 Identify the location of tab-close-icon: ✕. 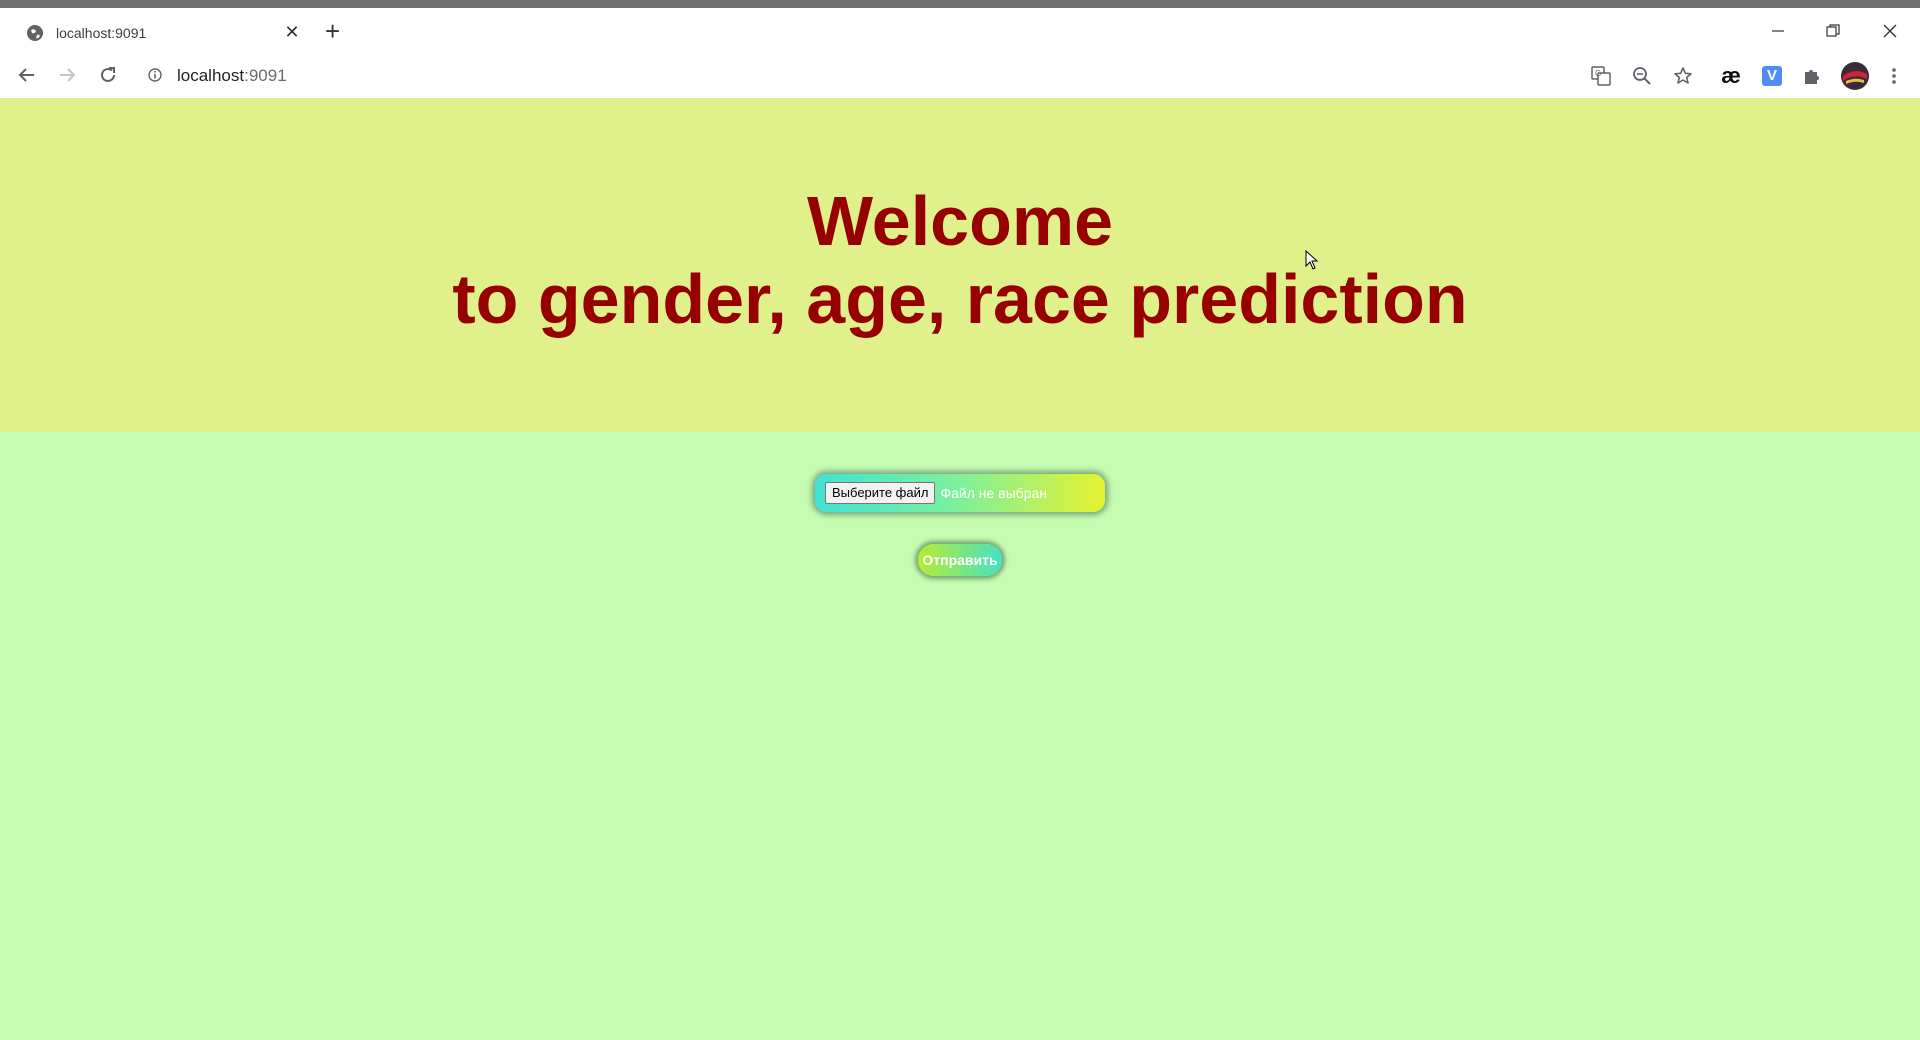
(292, 32).